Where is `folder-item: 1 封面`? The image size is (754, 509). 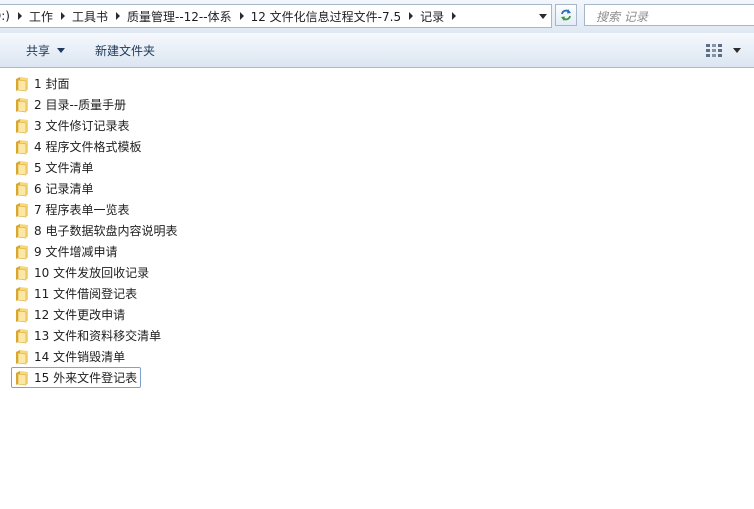
folder-item: 1 封面 is located at coordinates (42, 83).